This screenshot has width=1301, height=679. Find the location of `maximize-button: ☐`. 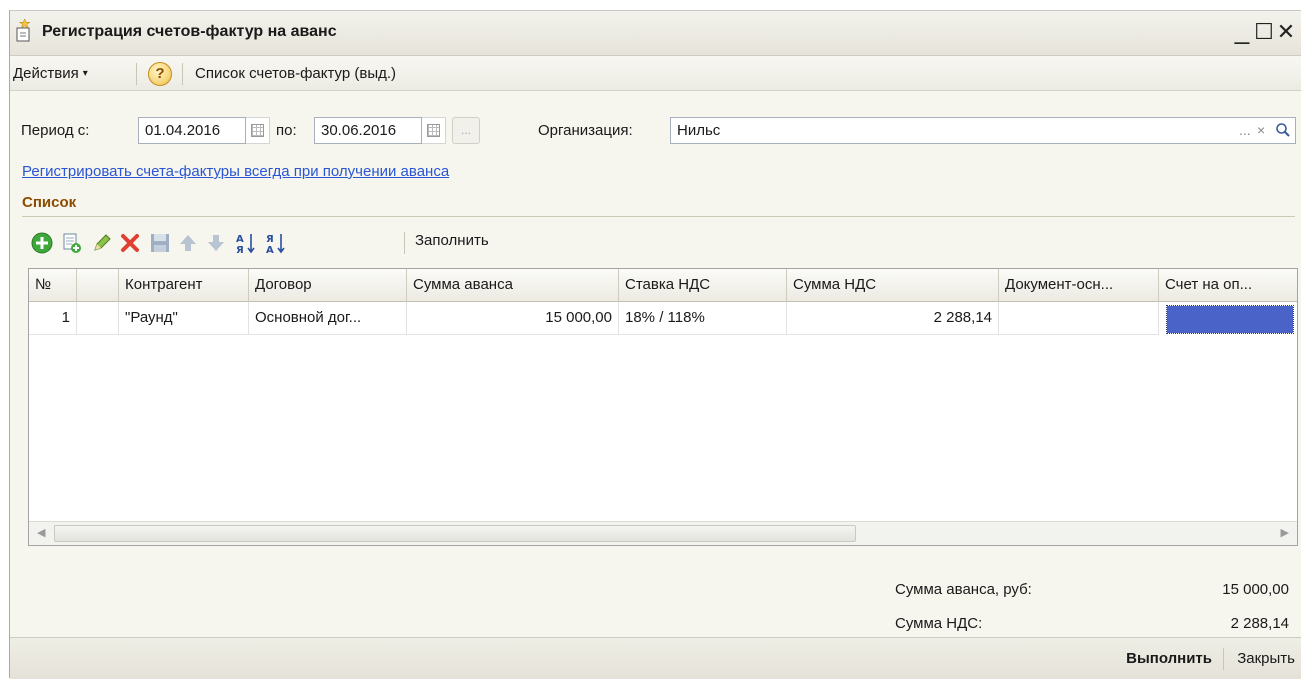

maximize-button: ☐ is located at coordinates (1264, 32).